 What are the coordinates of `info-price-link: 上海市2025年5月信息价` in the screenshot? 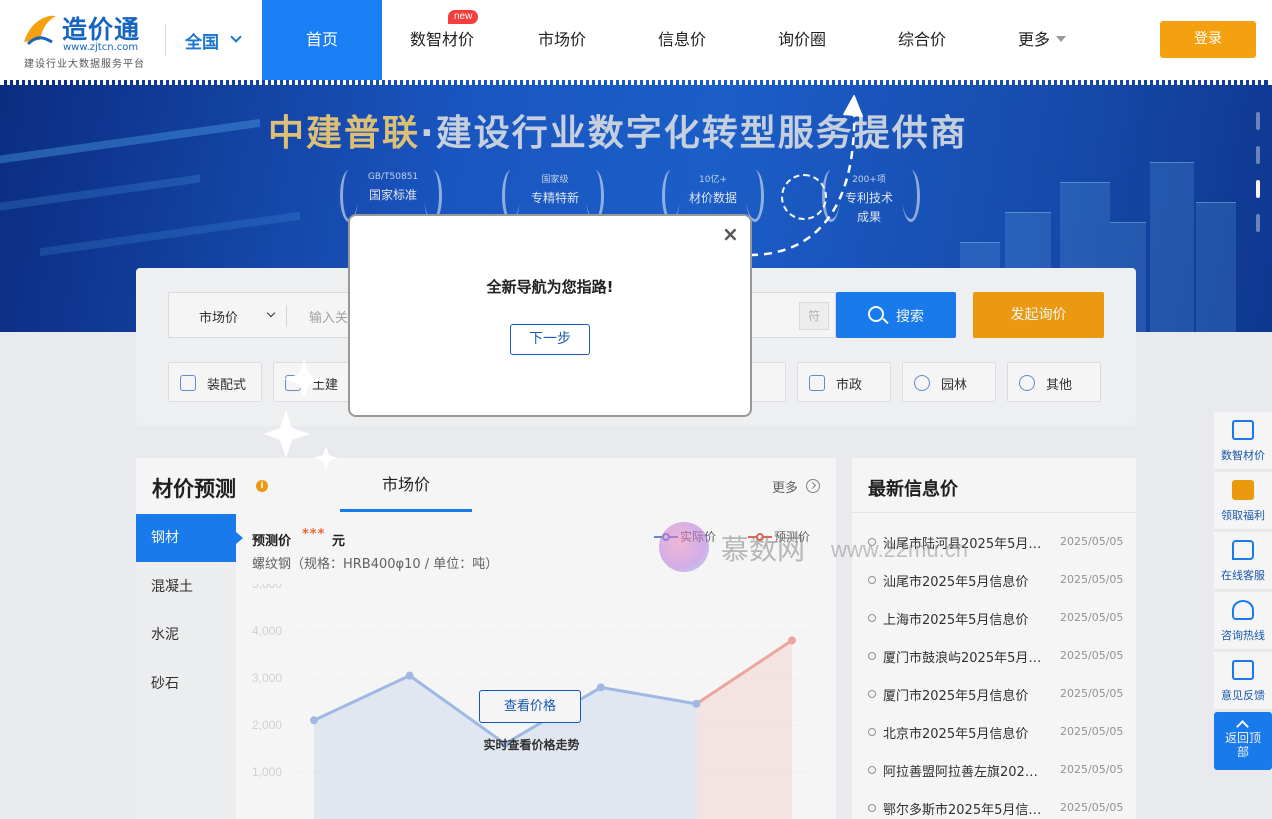 It's located at (963, 618).